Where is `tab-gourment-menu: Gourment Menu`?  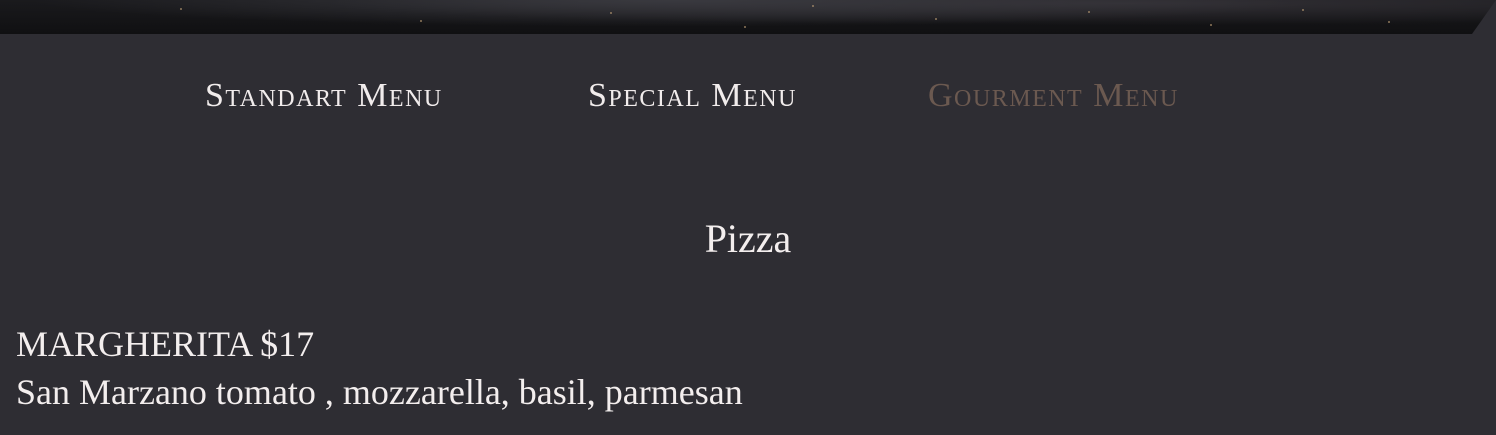
tab-gourment-menu: Gourment Menu is located at coordinates (1053, 96).